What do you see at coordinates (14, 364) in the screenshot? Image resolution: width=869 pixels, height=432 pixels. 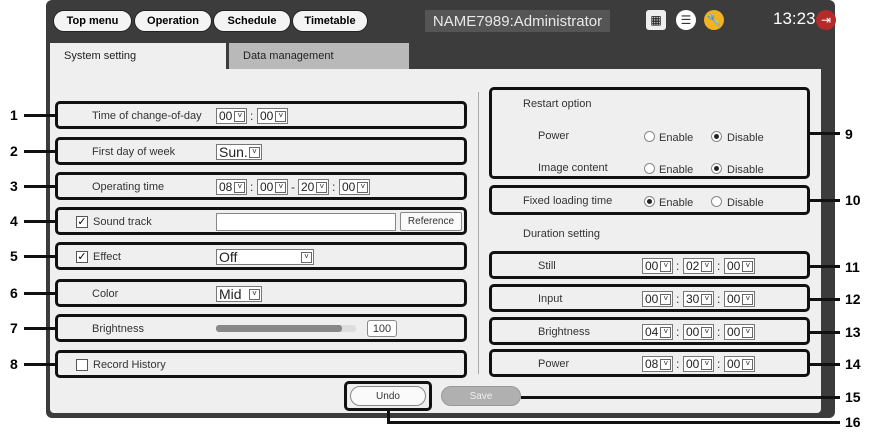 I see `callout-8: 8` at bounding box center [14, 364].